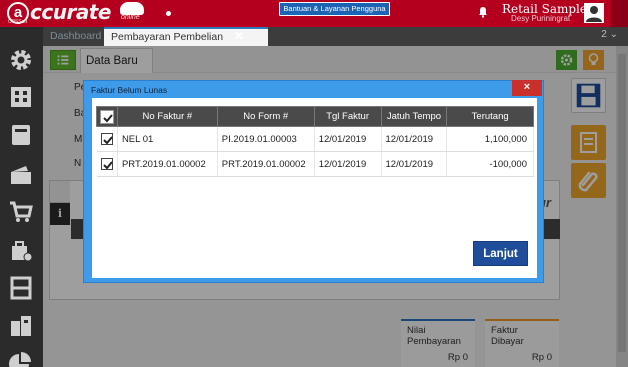 The width and height of the screenshot is (628, 367). I want to click on dialog-close-button: ×, so click(527, 88).